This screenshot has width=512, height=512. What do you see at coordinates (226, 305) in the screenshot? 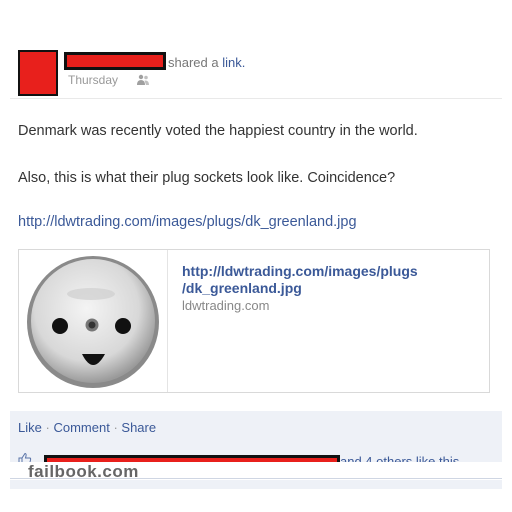
I see `attachment-domain: ldwtrading.com` at bounding box center [226, 305].